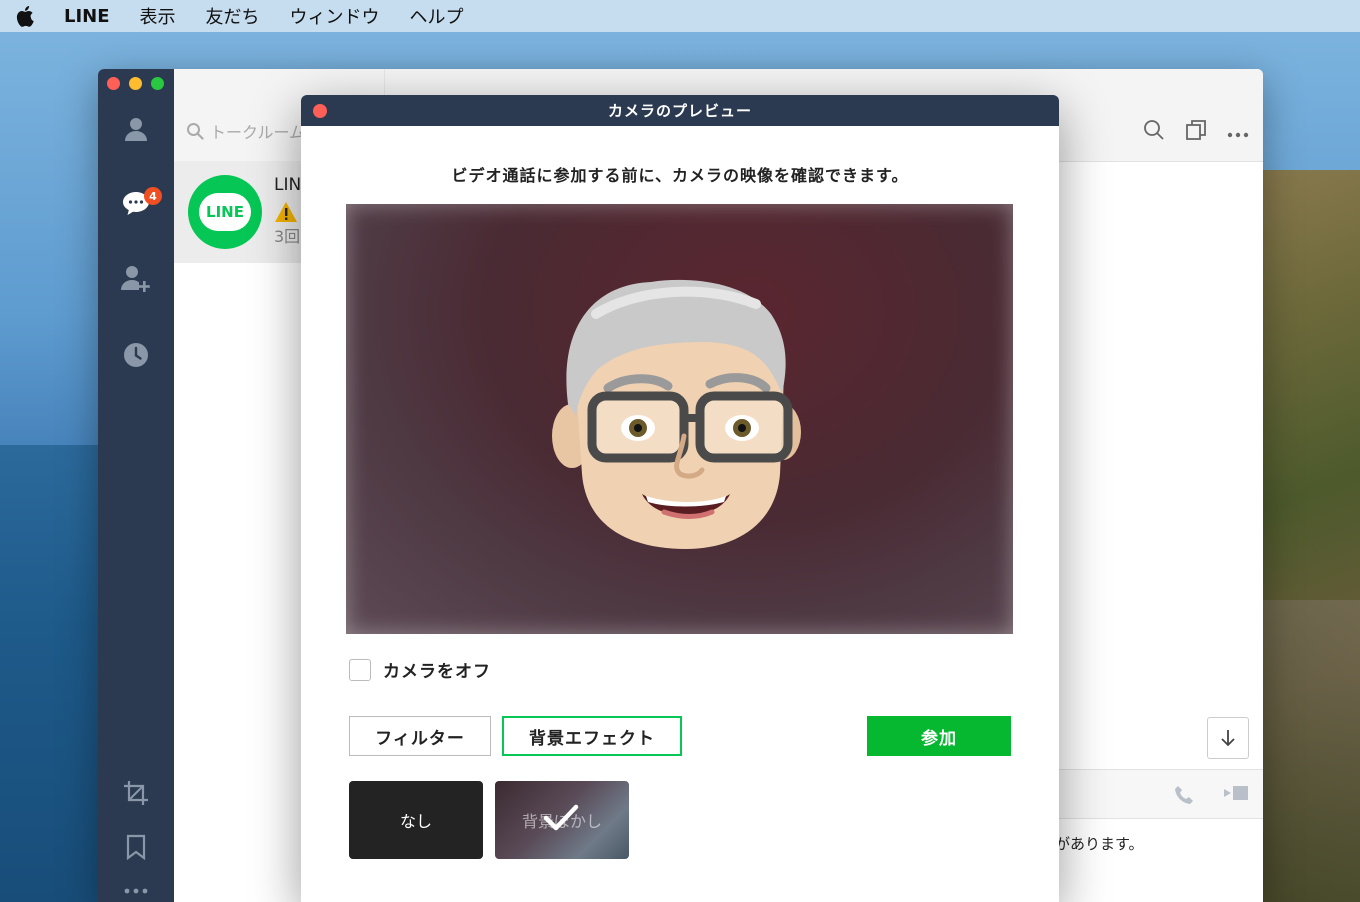 This screenshot has height=902, width=1360. I want to click on menu-friends: 友だち, so click(233, 16).